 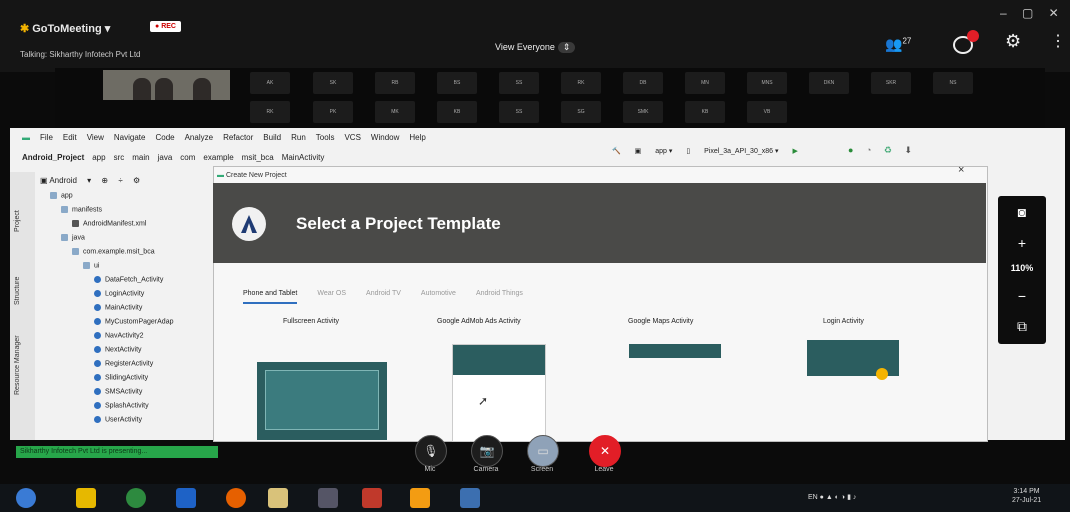 What do you see at coordinates (118, 307) in the screenshot?
I see `tree-node: MainActivity` at bounding box center [118, 307].